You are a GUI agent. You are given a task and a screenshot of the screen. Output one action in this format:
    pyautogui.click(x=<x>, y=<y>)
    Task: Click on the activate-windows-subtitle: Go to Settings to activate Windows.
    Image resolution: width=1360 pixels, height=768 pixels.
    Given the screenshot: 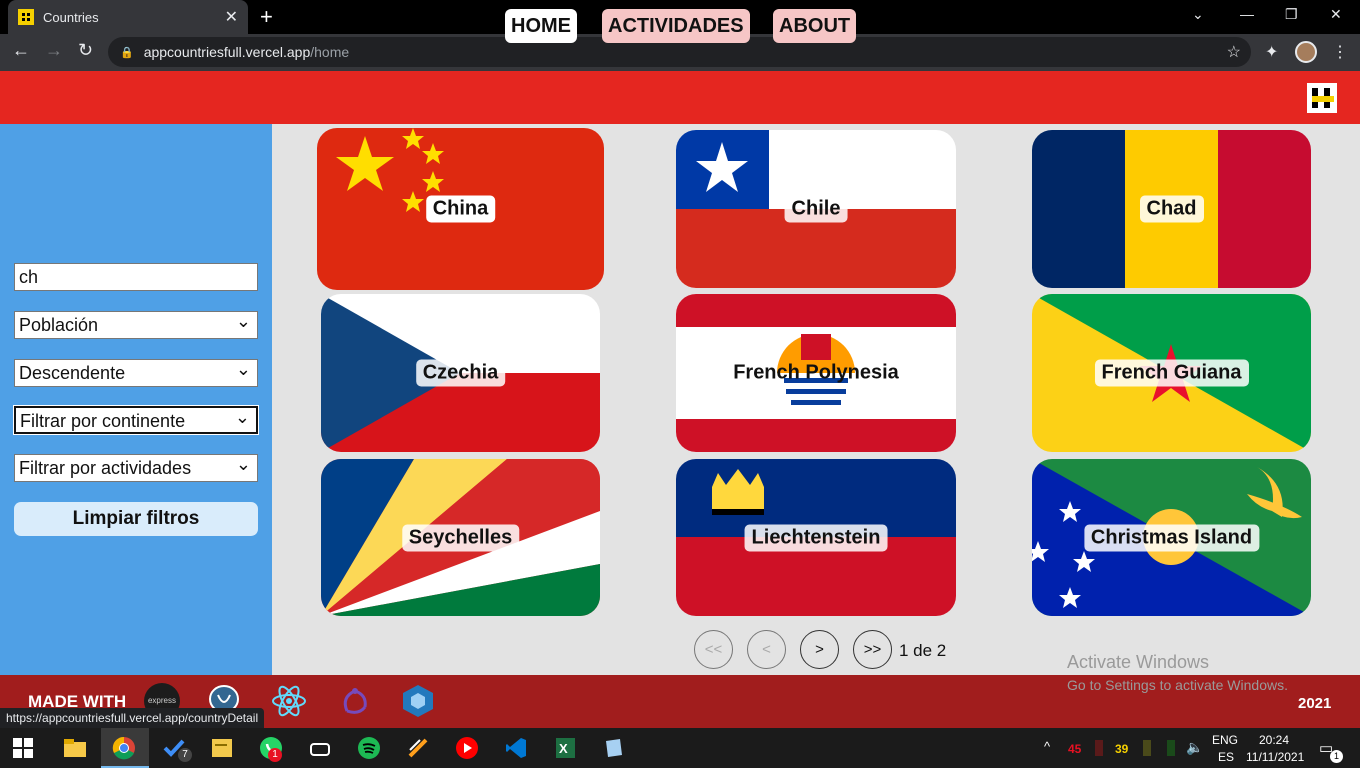 What is the action you would take?
    pyautogui.click(x=1177, y=685)
    